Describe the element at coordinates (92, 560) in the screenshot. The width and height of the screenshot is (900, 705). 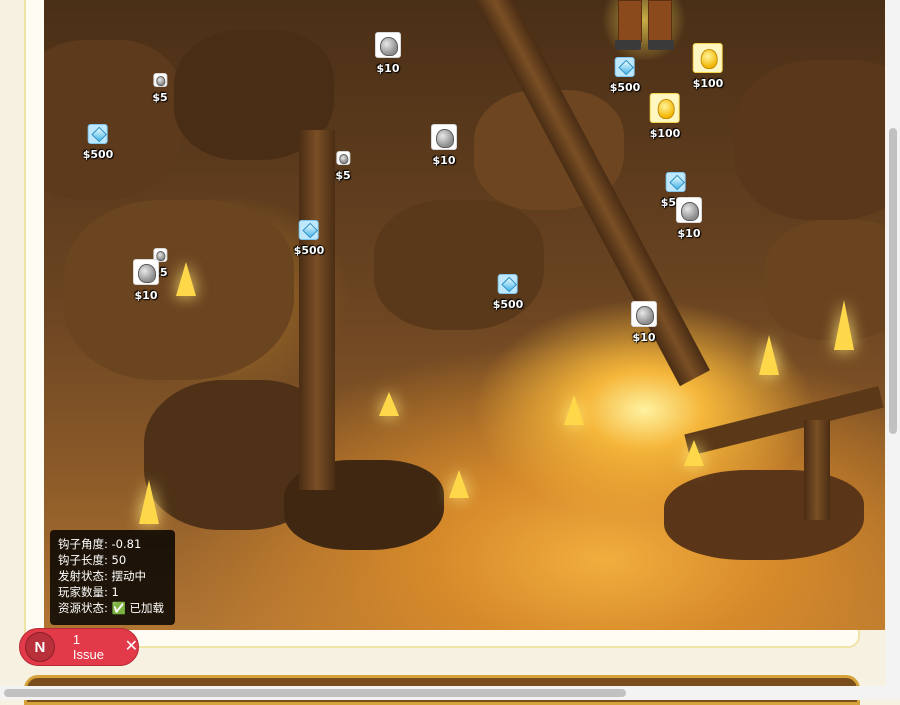
I see `hook-length-readout: 钩子长度: 50` at that location.